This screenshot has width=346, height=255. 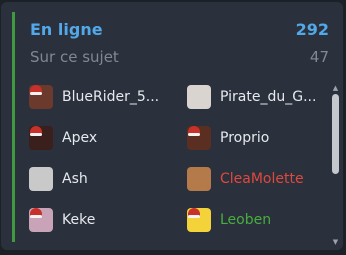 I want to click on avatar-santa-red-icon, so click(x=41, y=97).